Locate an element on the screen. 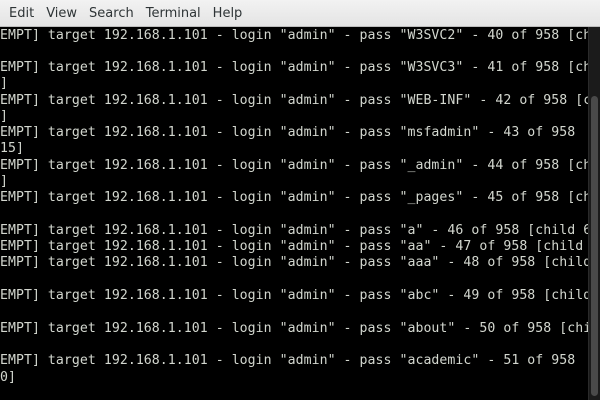  scrollbar-thumb is located at coordinates (594, 246).